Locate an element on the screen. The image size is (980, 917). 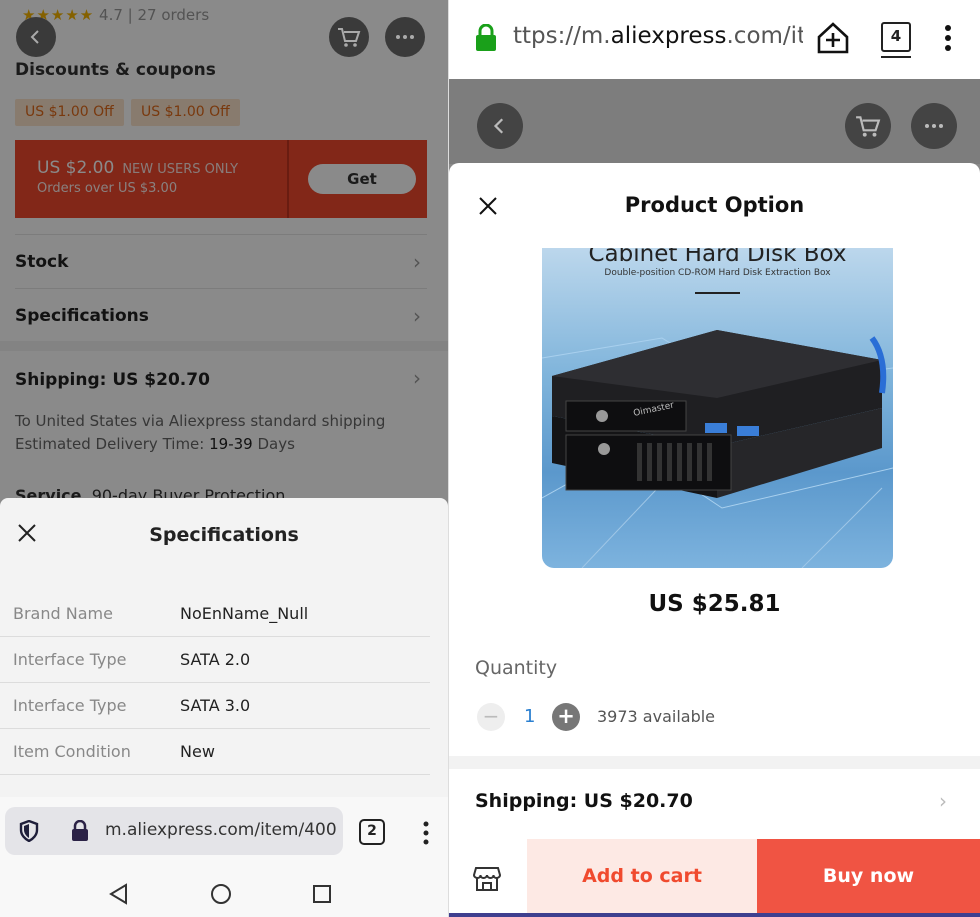
shipping-row: Shipping: US $20.70 is located at coordinates (584, 801).